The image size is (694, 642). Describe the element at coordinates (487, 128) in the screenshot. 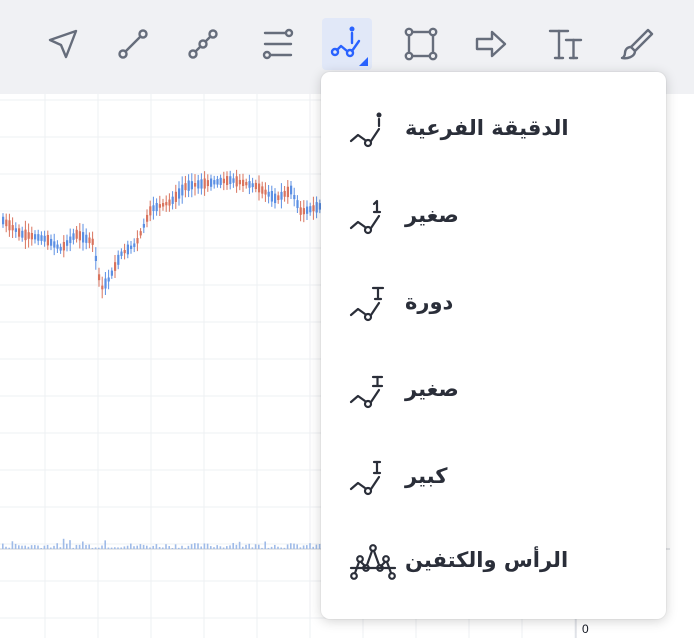

I see `menu-item-label: الدقيقة الفرعية` at that location.